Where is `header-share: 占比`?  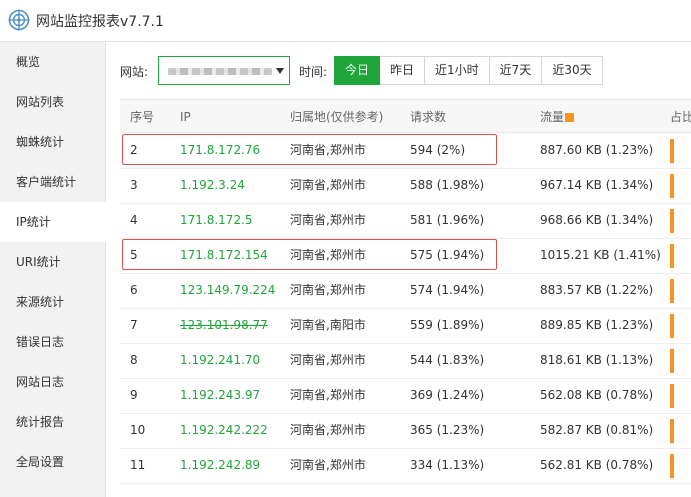
header-share: 占比 is located at coordinates (680, 117).